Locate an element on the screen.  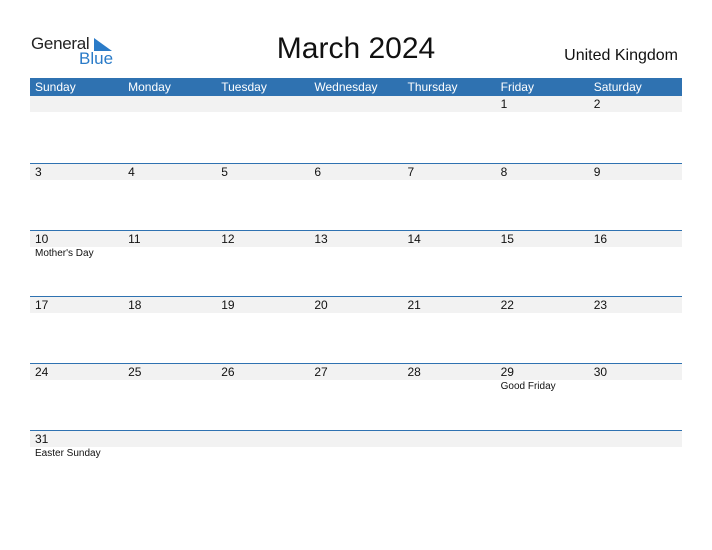
holiday-label: Easter Sunday is located at coordinates (68, 453).